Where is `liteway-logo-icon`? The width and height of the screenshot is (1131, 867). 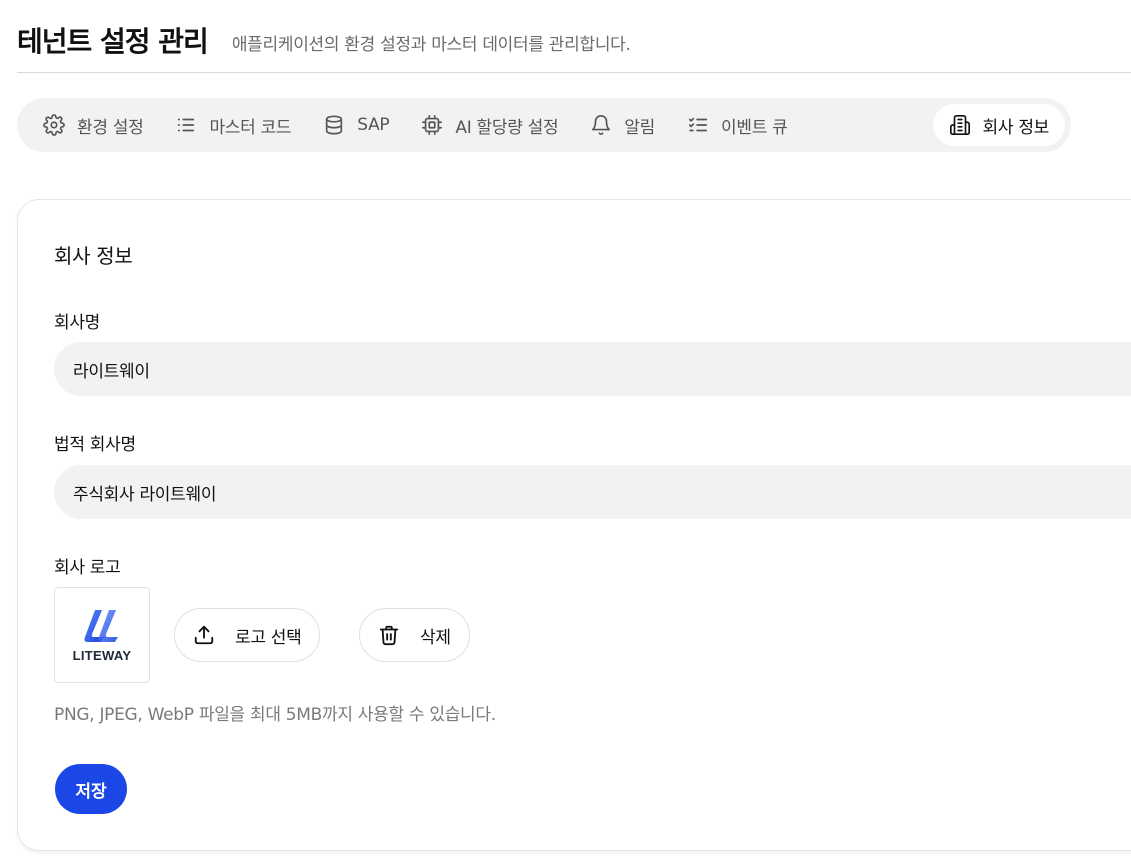
liteway-logo-icon is located at coordinates (101, 625).